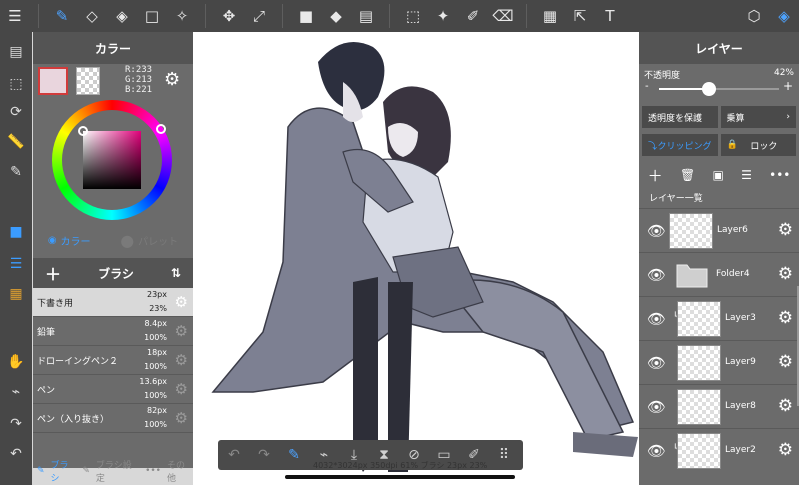 This screenshot has height=485, width=799. Describe the element at coordinates (229, 16) in the screenshot. I see `move-icon: ✥` at that location.